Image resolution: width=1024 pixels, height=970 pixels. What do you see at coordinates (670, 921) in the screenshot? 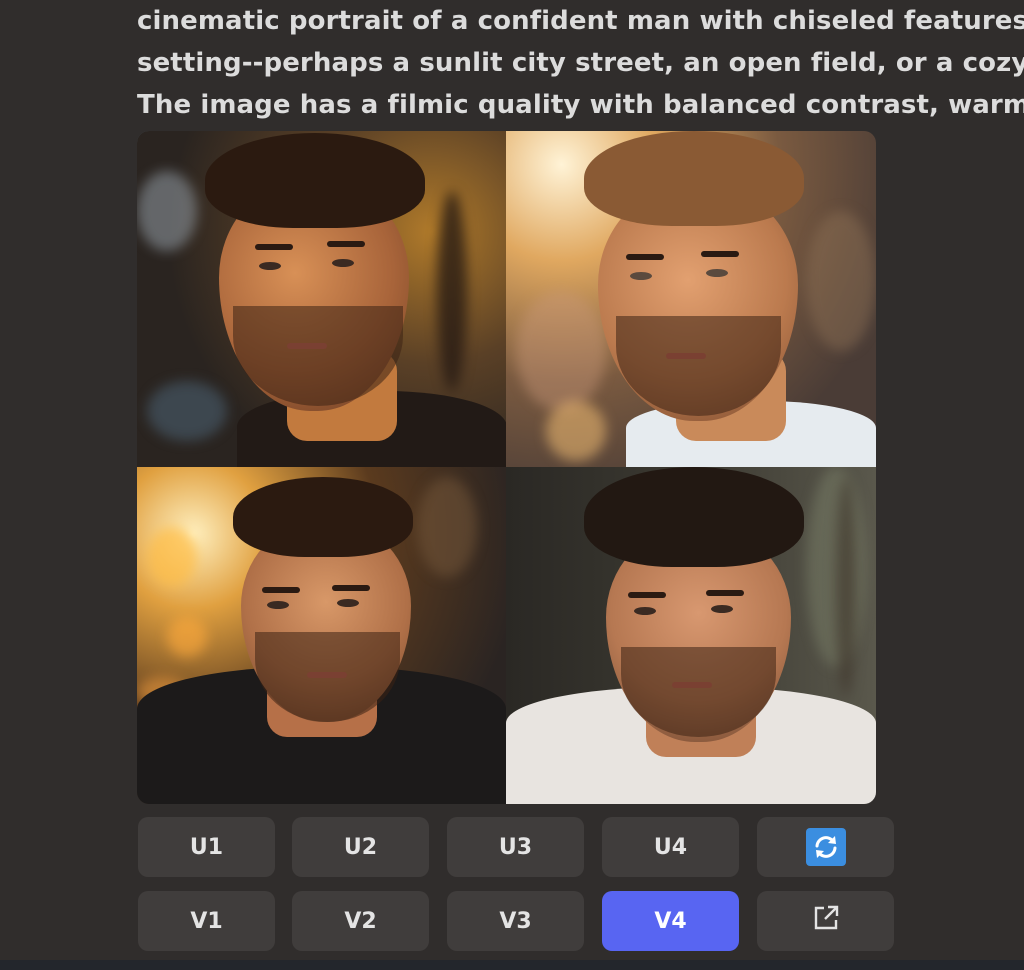
I see `variation-button-4: V4` at bounding box center [670, 921].